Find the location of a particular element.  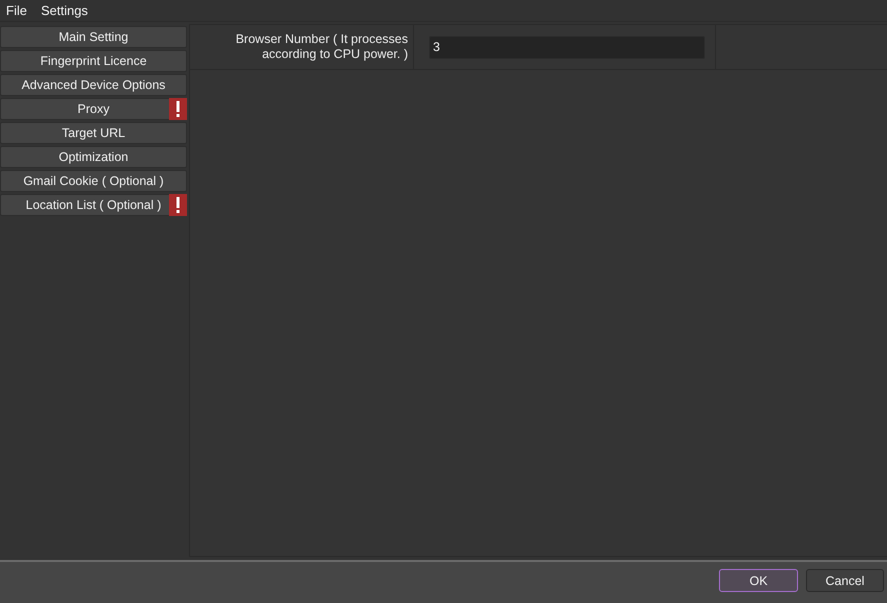

sidebar-button: Location List ( Optional ) is located at coordinates (93, 205).